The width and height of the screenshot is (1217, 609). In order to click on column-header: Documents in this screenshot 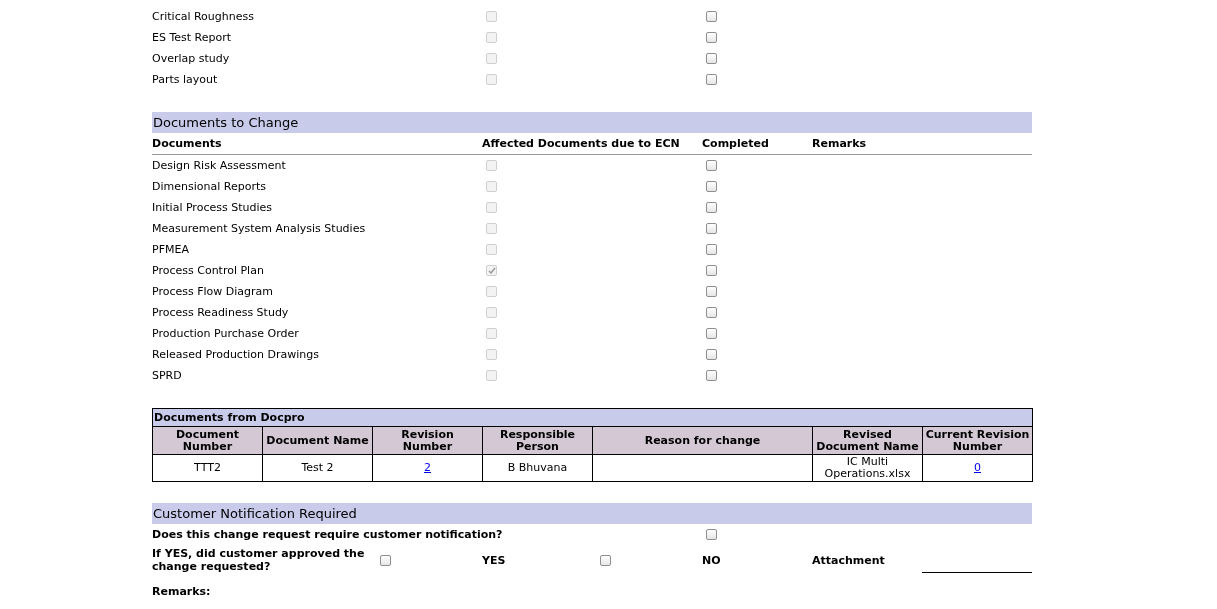, I will do `click(187, 143)`.